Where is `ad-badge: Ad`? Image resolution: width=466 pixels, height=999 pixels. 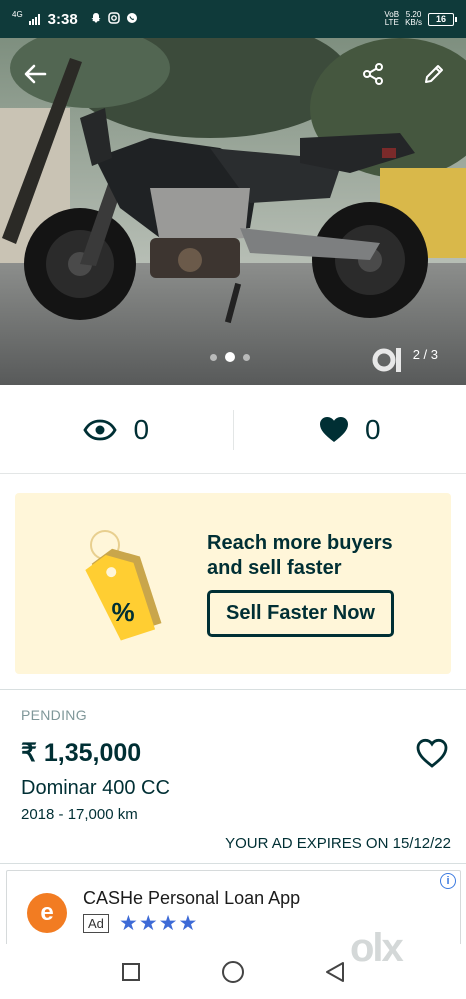
ad-badge: Ad is located at coordinates (96, 923).